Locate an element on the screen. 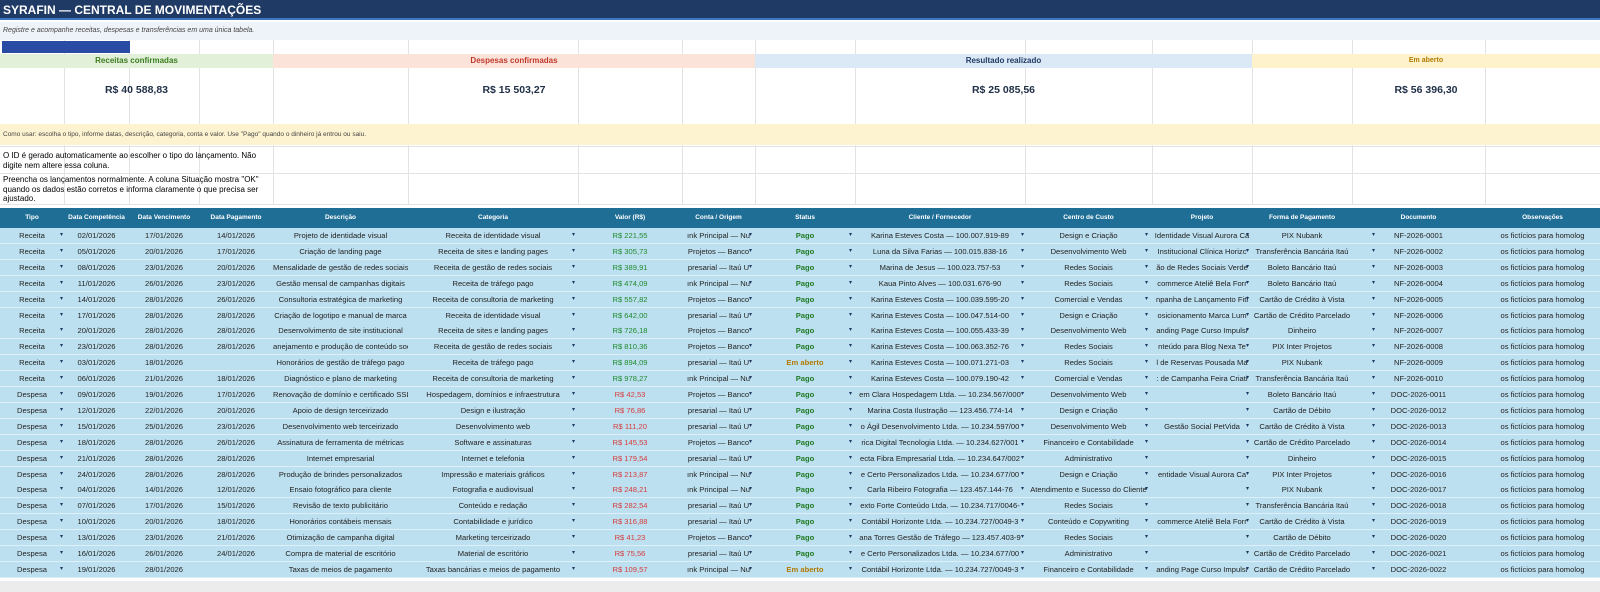 This screenshot has height=592, width=1600. table-cell: R$ 213,87 is located at coordinates (630, 474).